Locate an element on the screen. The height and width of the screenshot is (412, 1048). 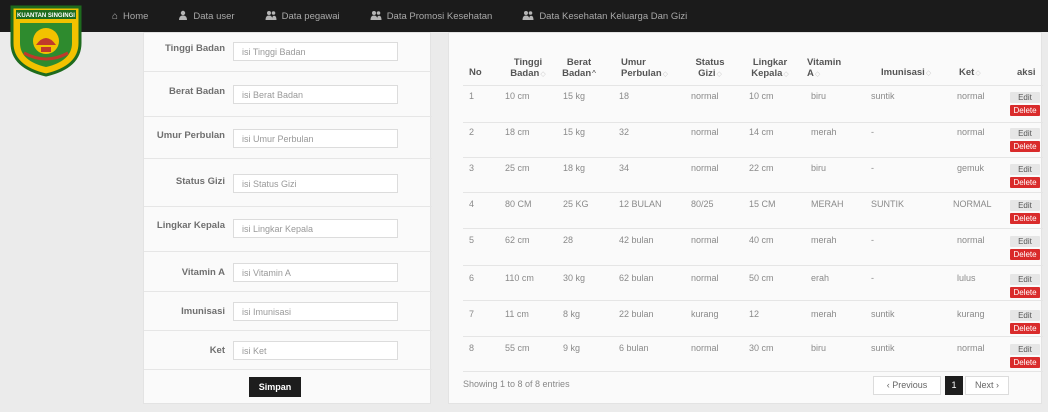
svg-text: KUANTAN SINGINGI is located at coordinates (46, 16).